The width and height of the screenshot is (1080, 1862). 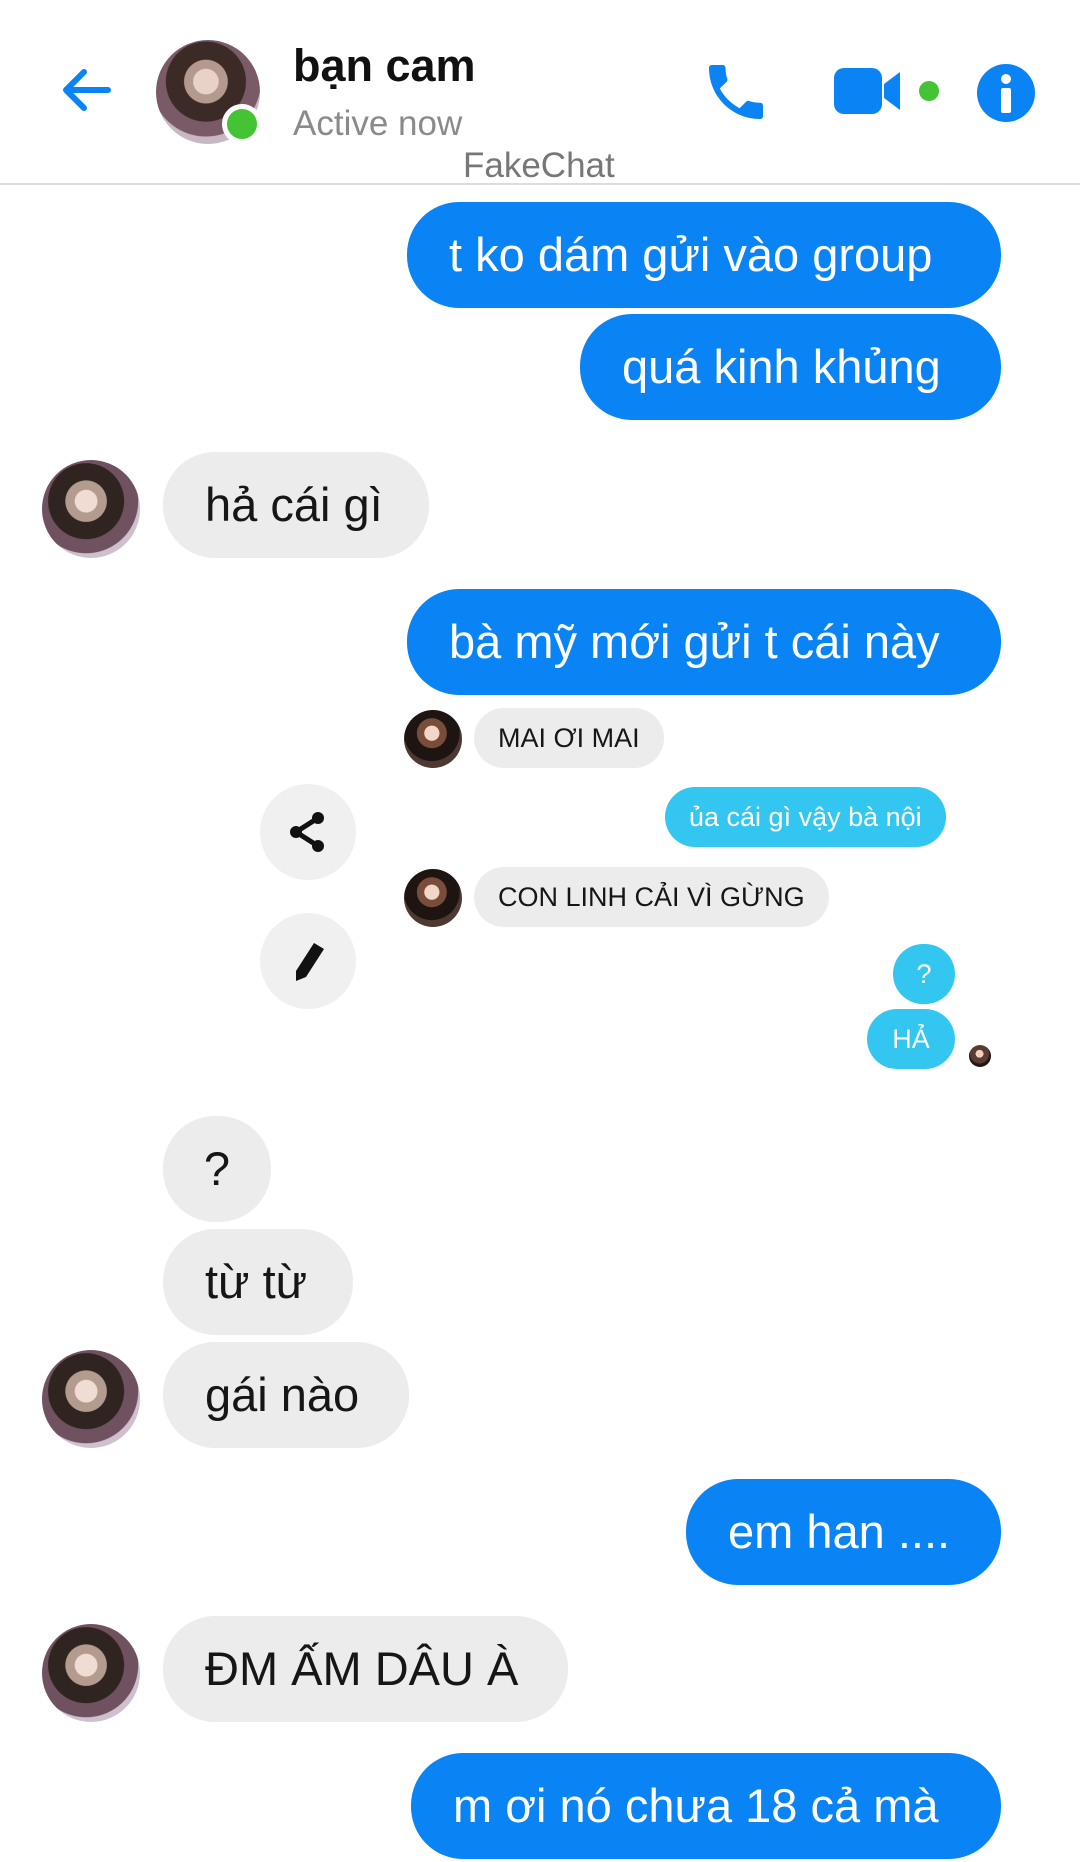 What do you see at coordinates (569, 738) in the screenshot?
I see `message-bubble-incoming: MAI ƠI MAI` at bounding box center [569, 738].